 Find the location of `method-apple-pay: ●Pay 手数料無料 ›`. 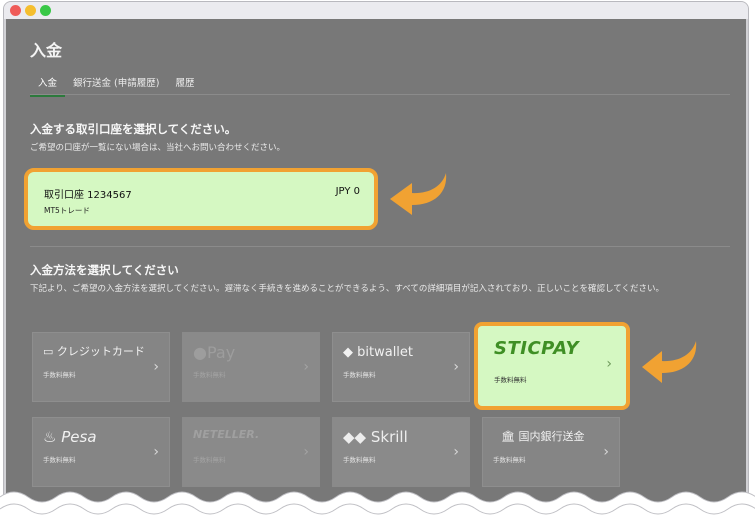

method-apple-pay: ●Pay 手数料無料 › is located at coordinates (251, 367).